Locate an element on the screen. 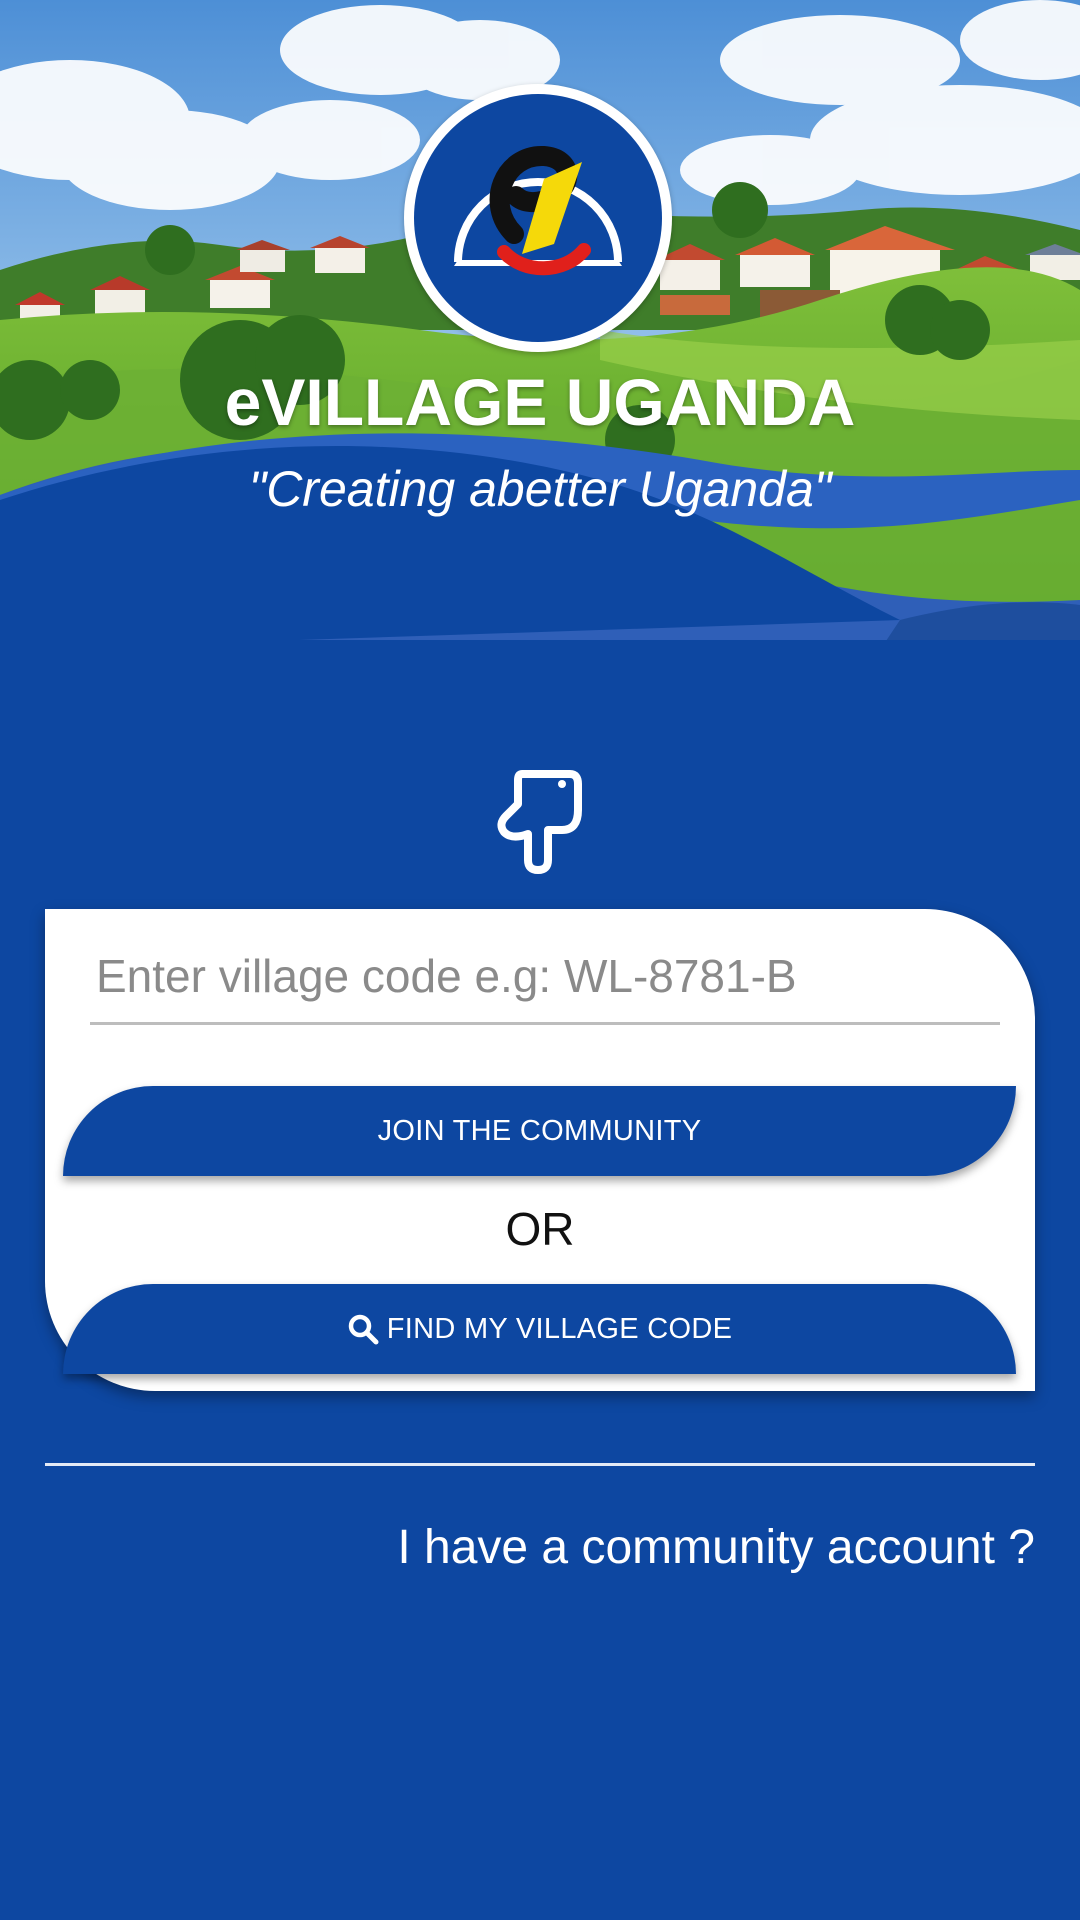  pointing-down-hand-icon is located at coordinates (540, 822).